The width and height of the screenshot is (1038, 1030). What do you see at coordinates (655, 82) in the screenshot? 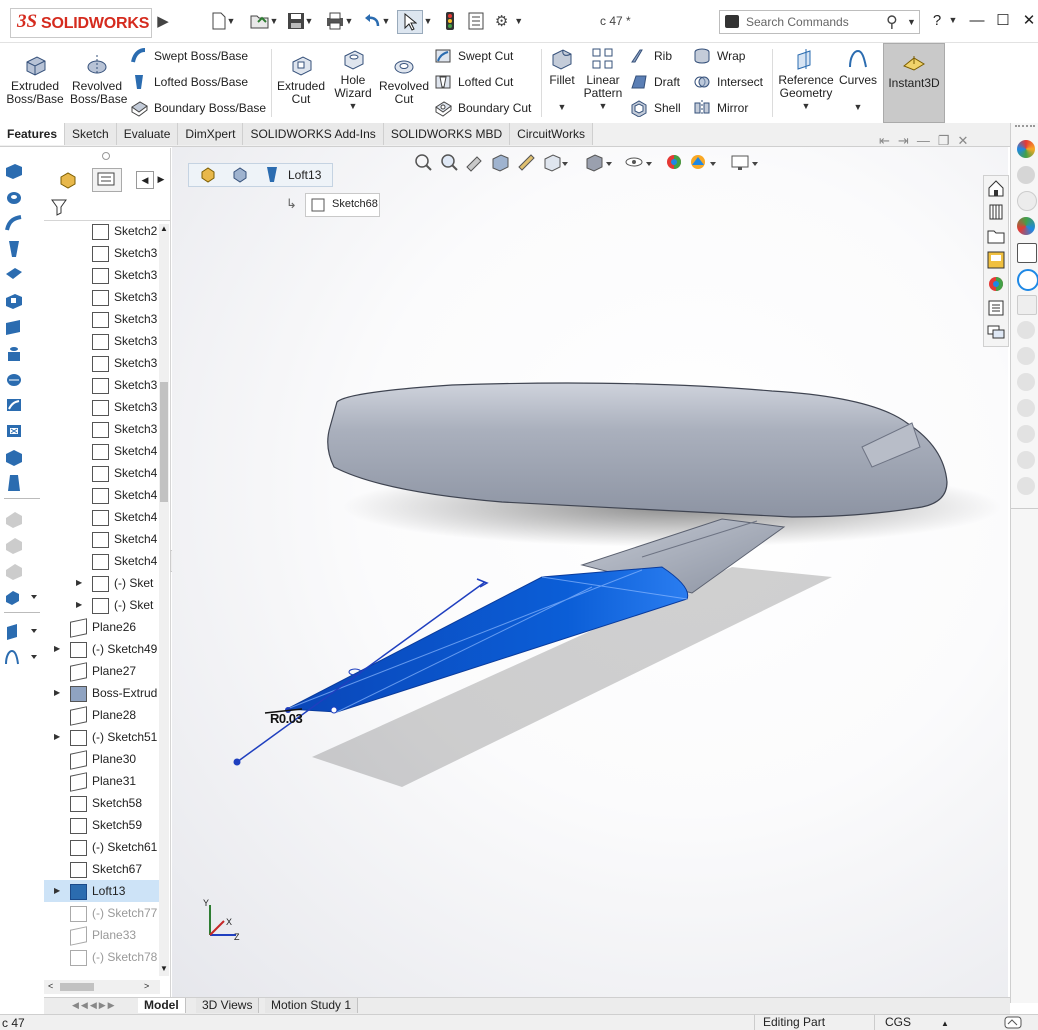
I see `draft-button: Draft` at bounding box center [655, 82].